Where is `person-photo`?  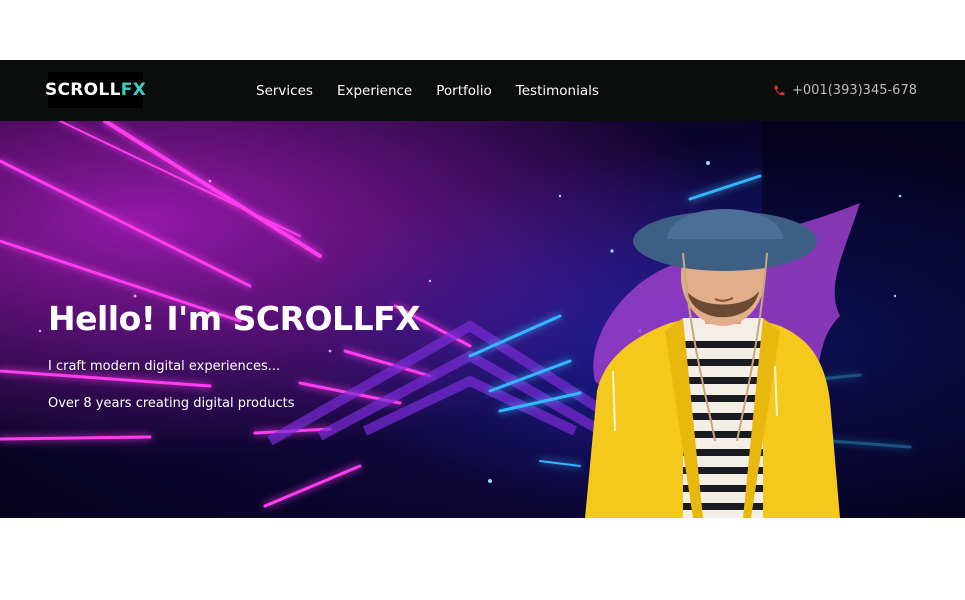
person-photo is located at coordinates (722, 360).